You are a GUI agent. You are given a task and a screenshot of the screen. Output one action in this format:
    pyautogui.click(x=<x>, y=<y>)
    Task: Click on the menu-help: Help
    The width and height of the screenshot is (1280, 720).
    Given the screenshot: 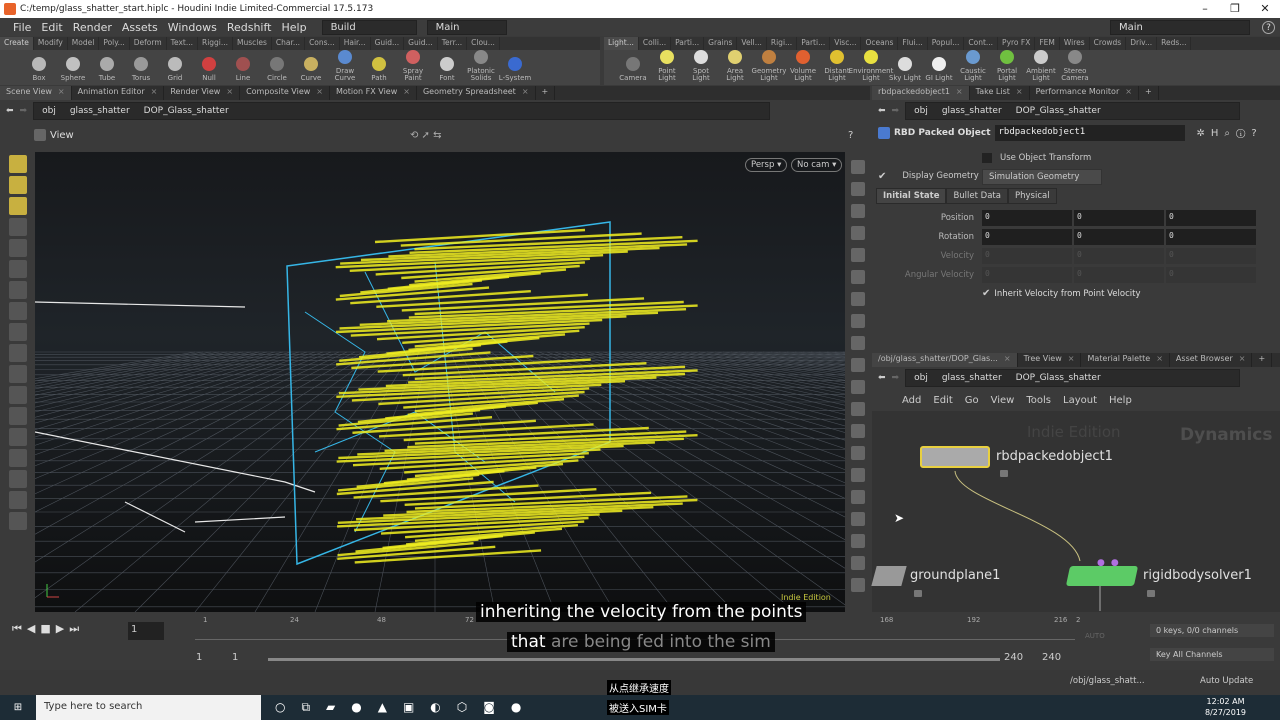 What is the action you would take?
    pyautogui.click(x=293, y=27)
    